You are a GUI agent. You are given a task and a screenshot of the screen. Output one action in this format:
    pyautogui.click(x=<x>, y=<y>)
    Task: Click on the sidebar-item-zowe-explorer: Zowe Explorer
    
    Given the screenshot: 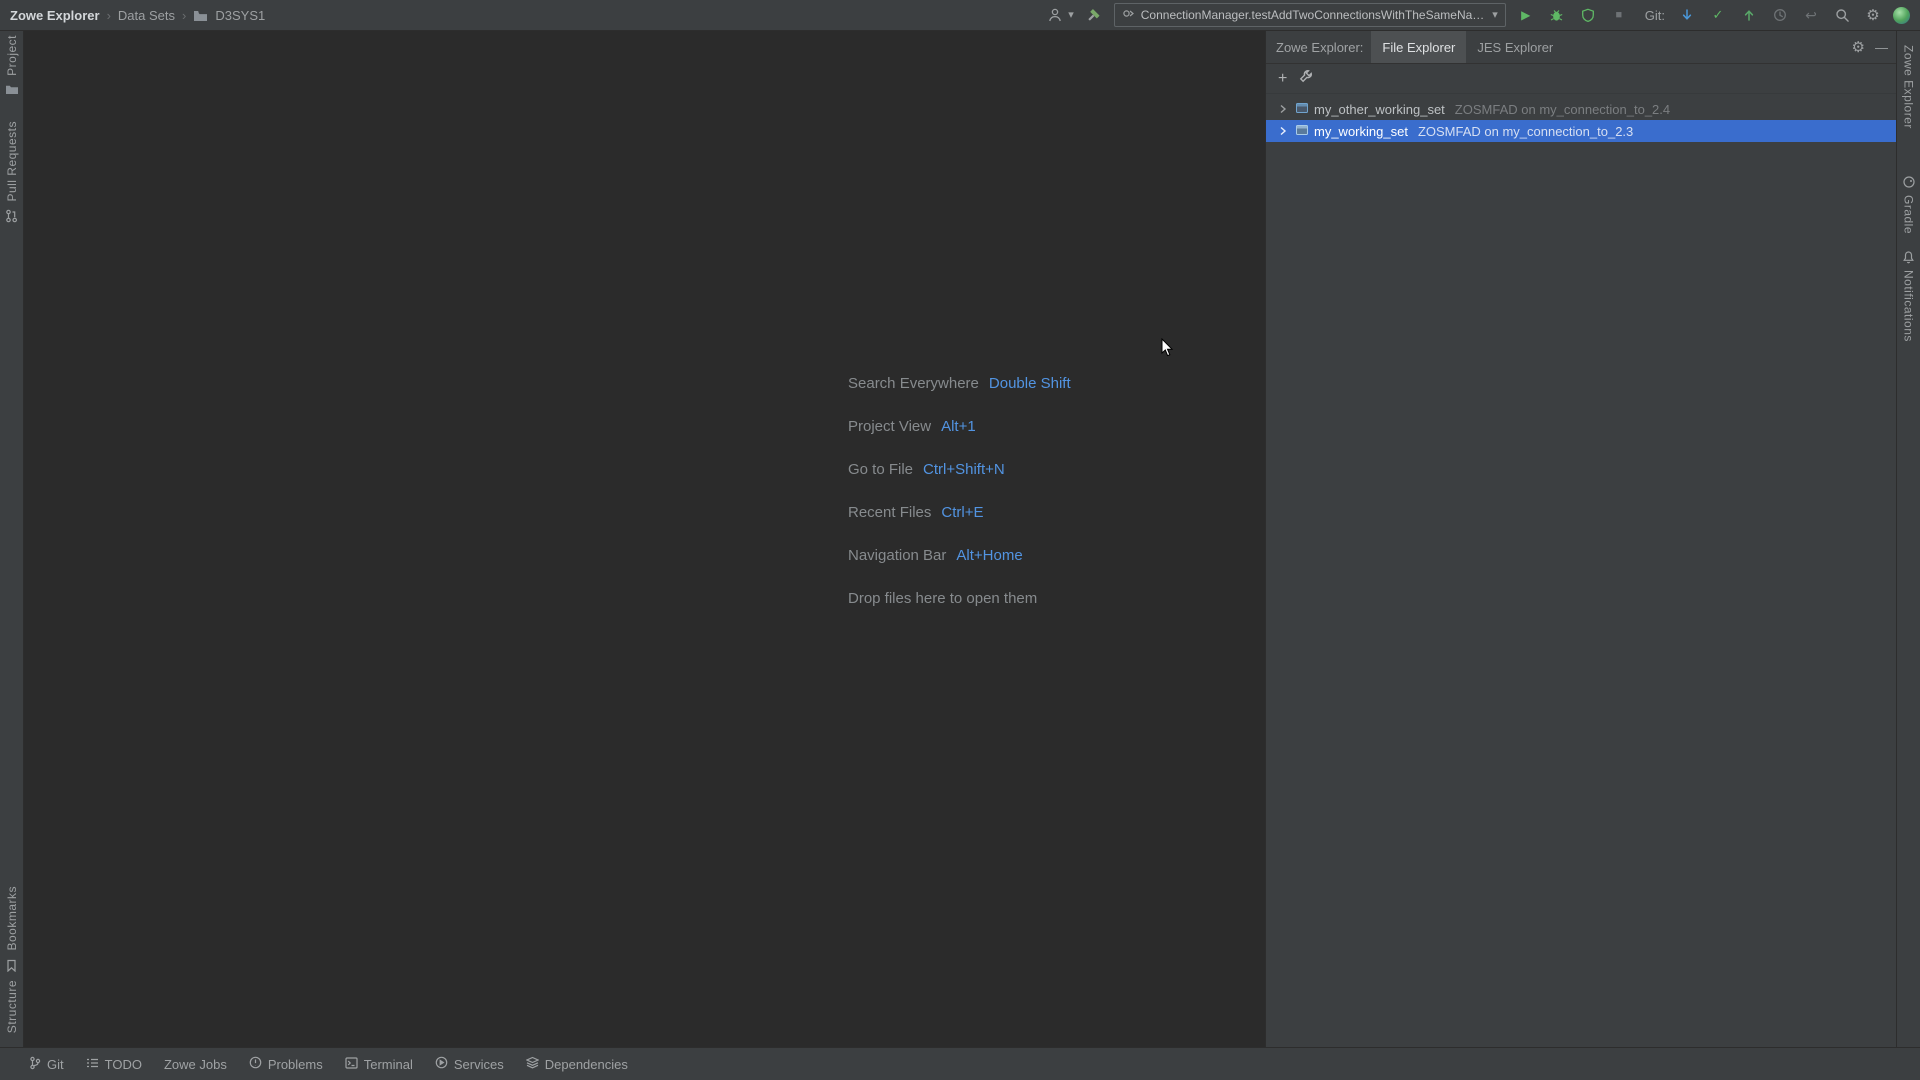 What is the action you would take?
    pyautogui.click(x=1909, y=87)
    